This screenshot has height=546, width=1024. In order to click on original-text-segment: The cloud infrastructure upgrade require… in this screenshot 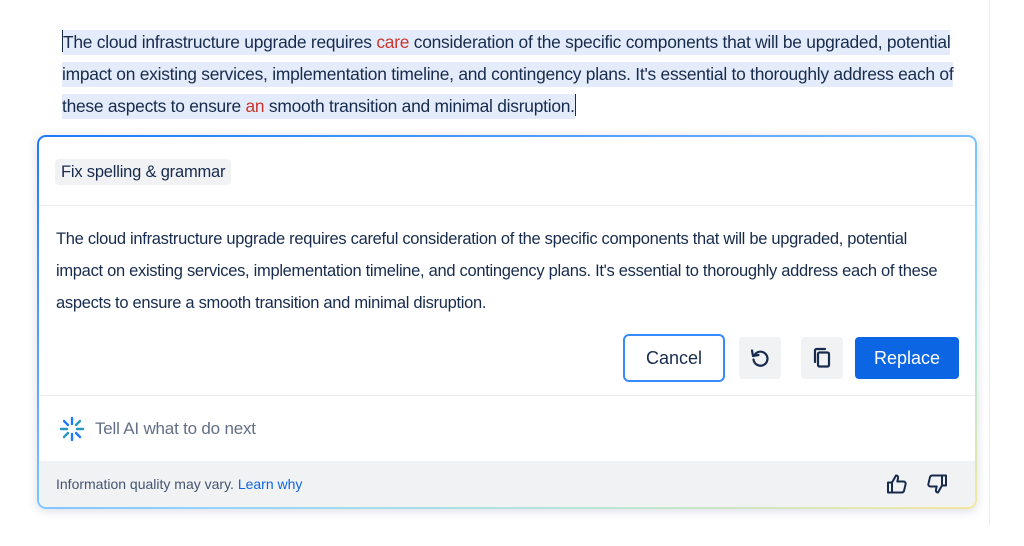, I will do `click(220, 42)`.